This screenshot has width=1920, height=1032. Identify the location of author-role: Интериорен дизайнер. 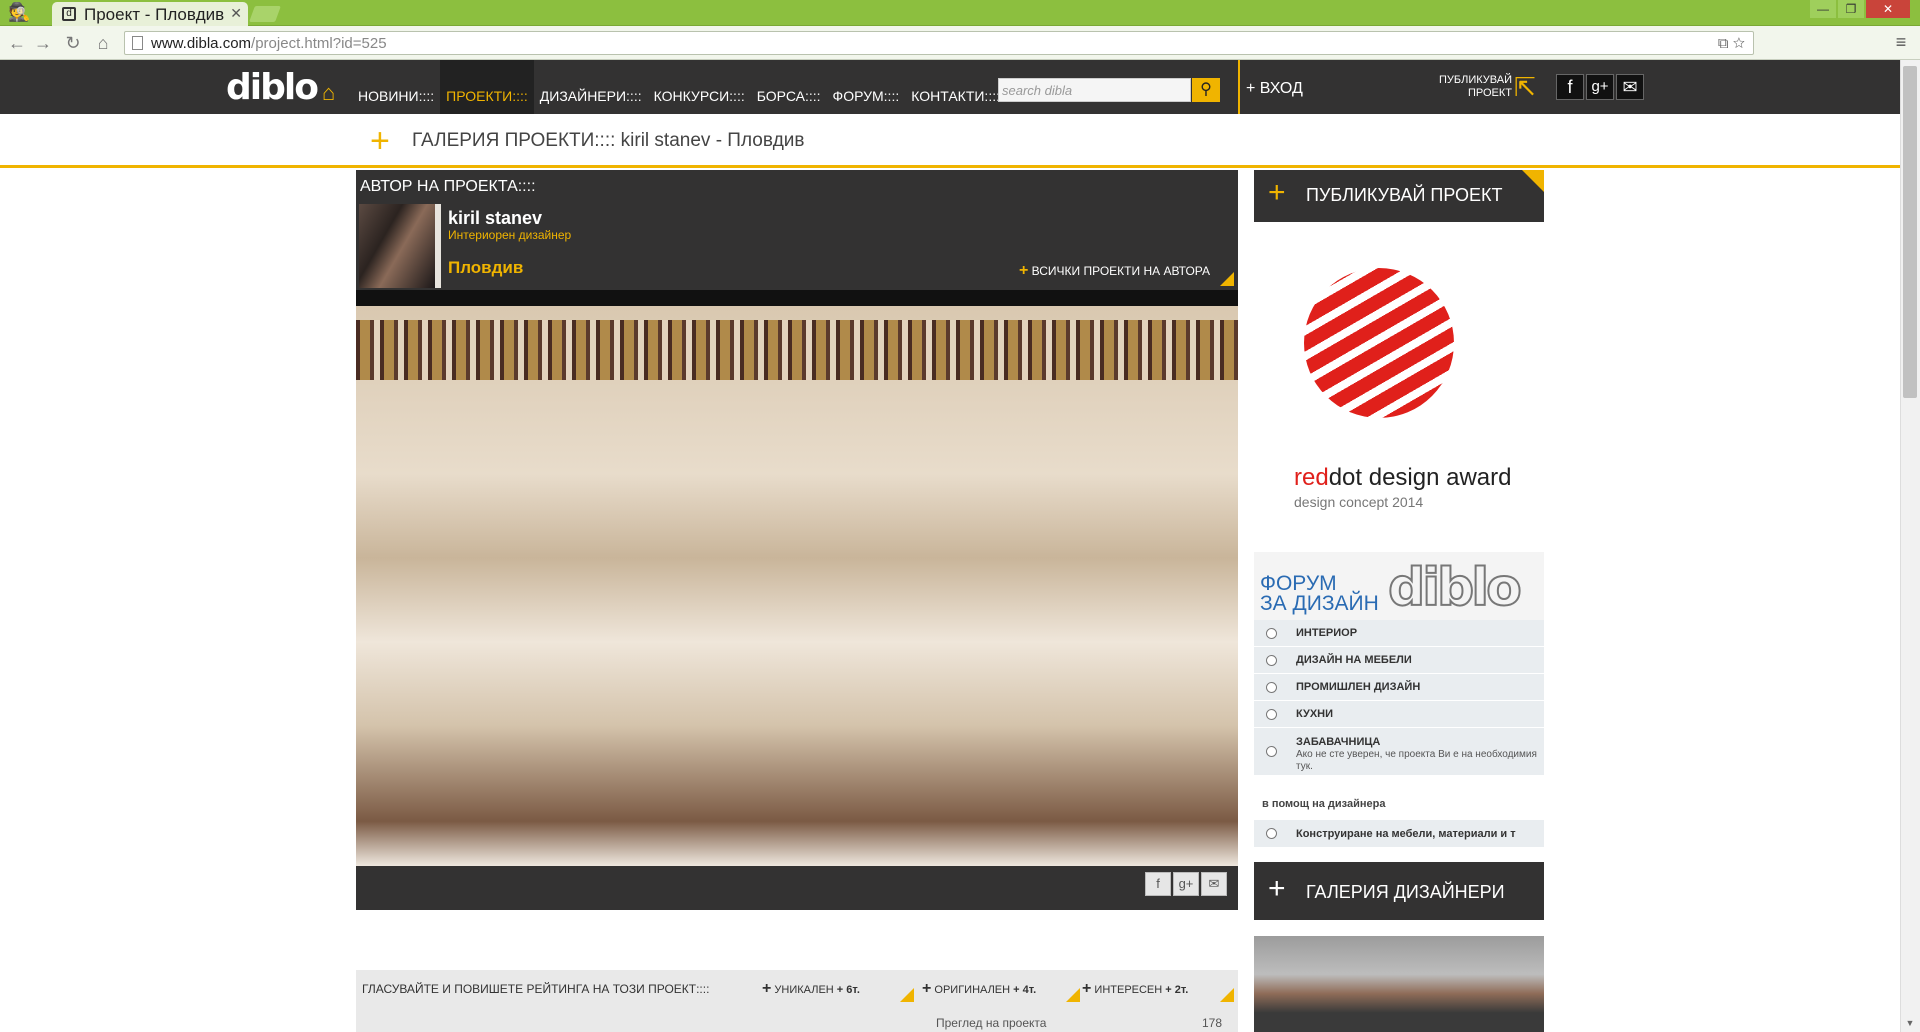
(510, 235).